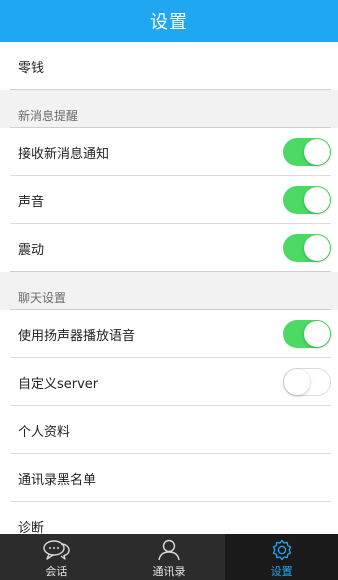 Image resolution: width=338 pixels, height=580 pixels. I want to click on custom-server-label: 自定义server, so click(58, 384).